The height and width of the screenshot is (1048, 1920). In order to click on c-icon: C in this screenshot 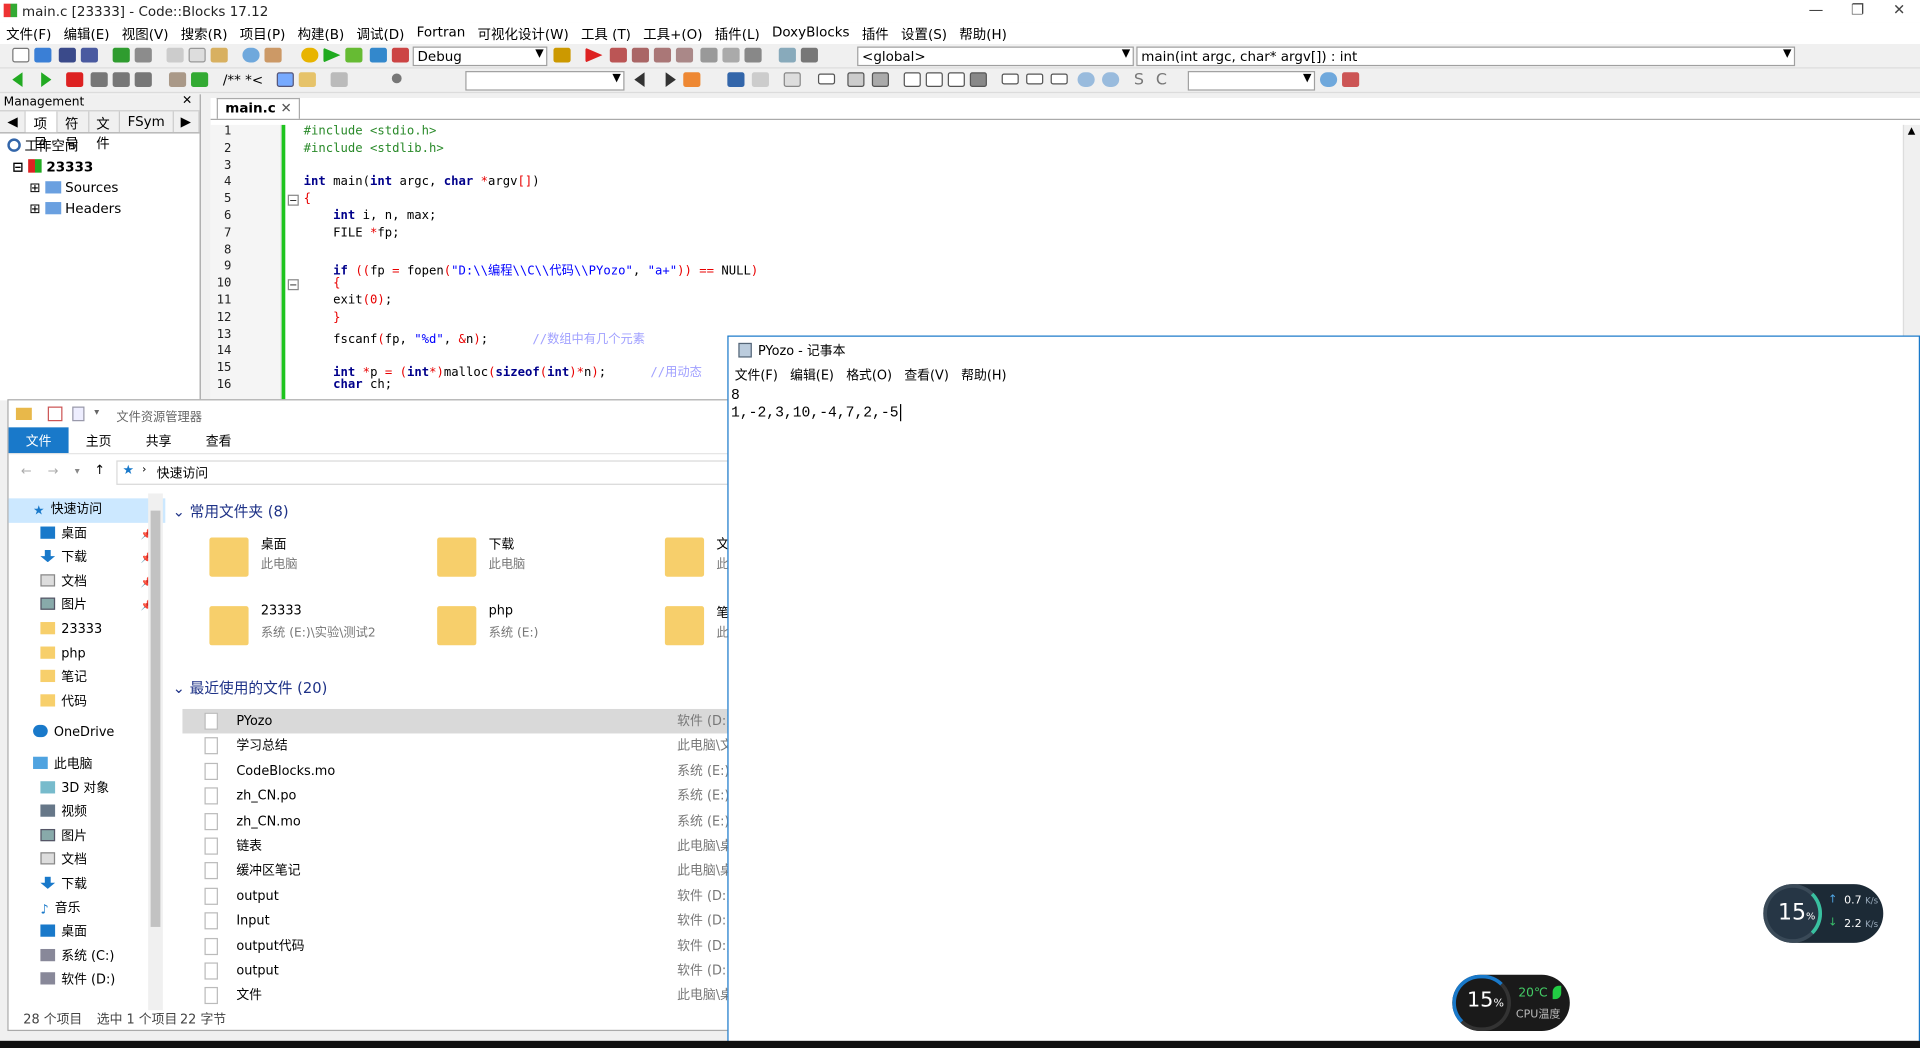, I will do `click(1161, 80)`.